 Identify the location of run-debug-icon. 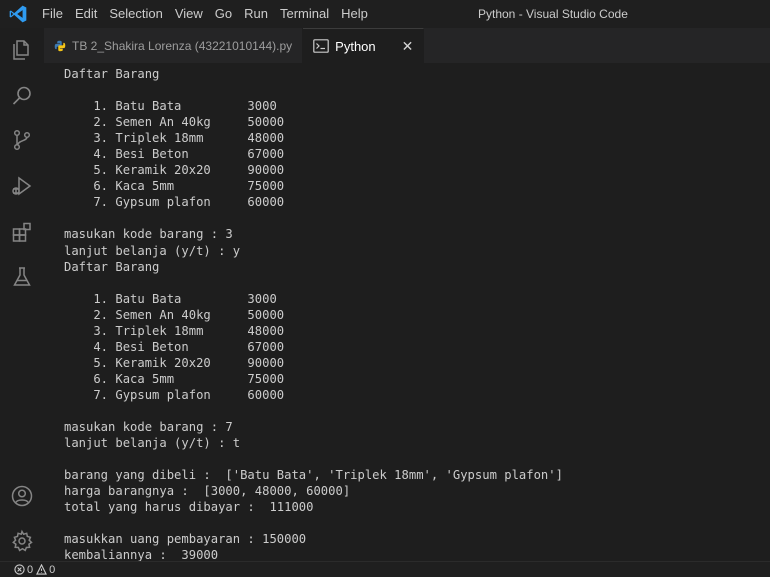
(22, 186).